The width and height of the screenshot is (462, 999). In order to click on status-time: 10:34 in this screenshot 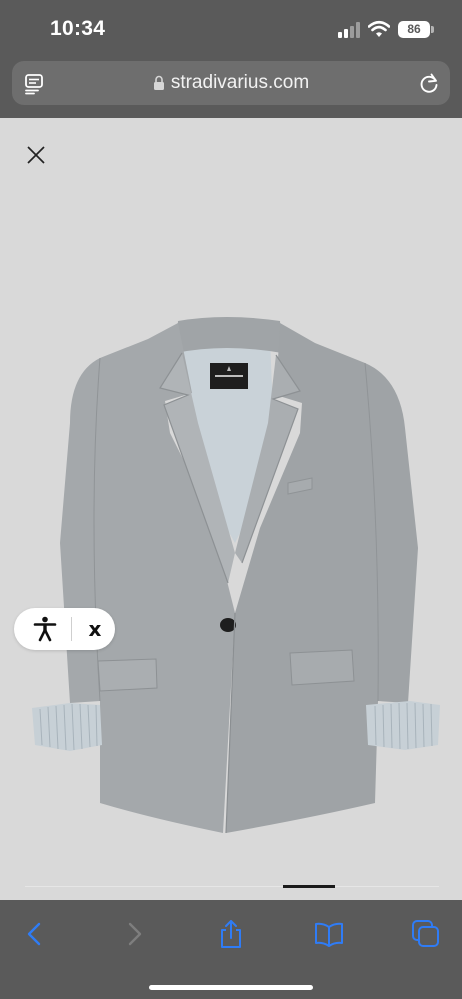, I will do `click(78, 28)`.